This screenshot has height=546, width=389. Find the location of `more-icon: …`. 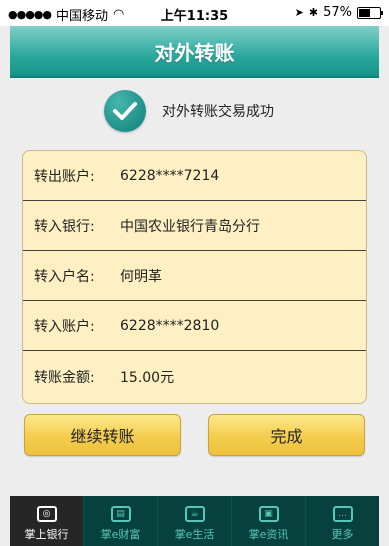

more-icon: … is located at coordinates (342, 514).